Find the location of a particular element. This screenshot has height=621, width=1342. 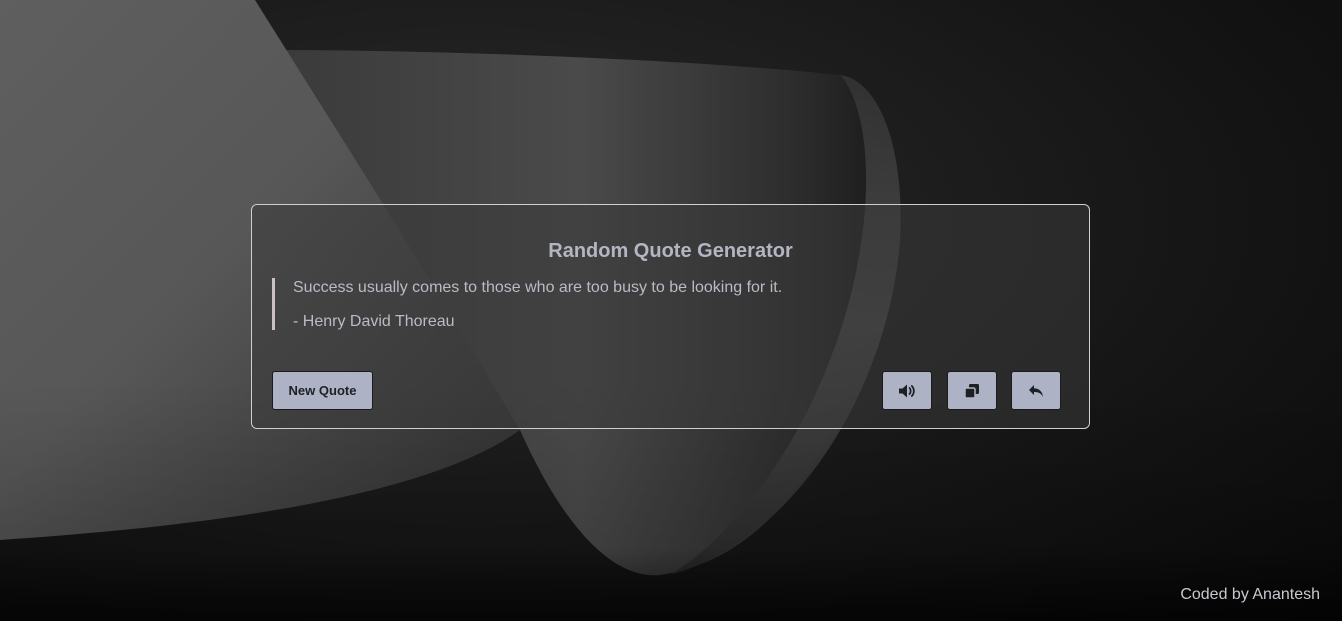

footer-credit: Coded by Anantesh is located at coordinates (1250, 594).